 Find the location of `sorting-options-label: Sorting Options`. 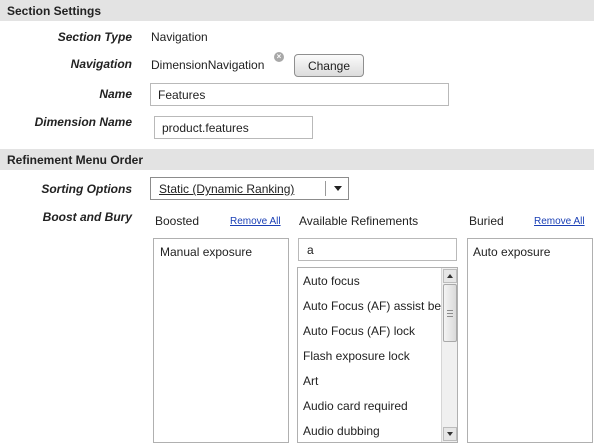

sorting-options-label: Sorting Options is located at coordinates (86, 189).